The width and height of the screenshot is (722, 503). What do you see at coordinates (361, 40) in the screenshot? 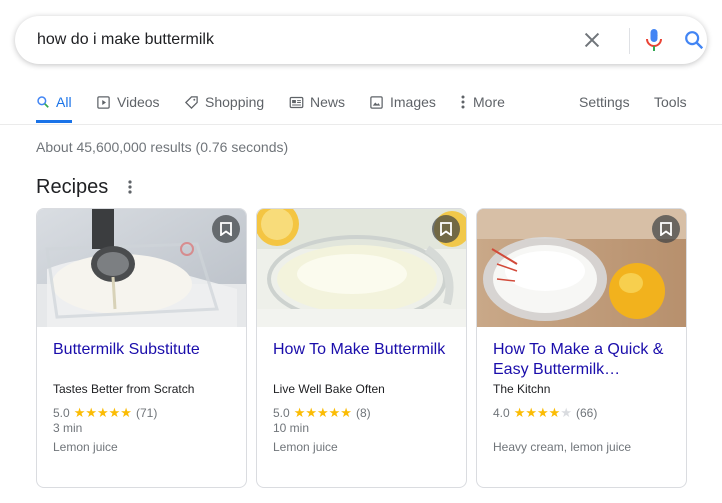
I see `search-box: how do i make buttermilk` at bounding box center [361, 40].